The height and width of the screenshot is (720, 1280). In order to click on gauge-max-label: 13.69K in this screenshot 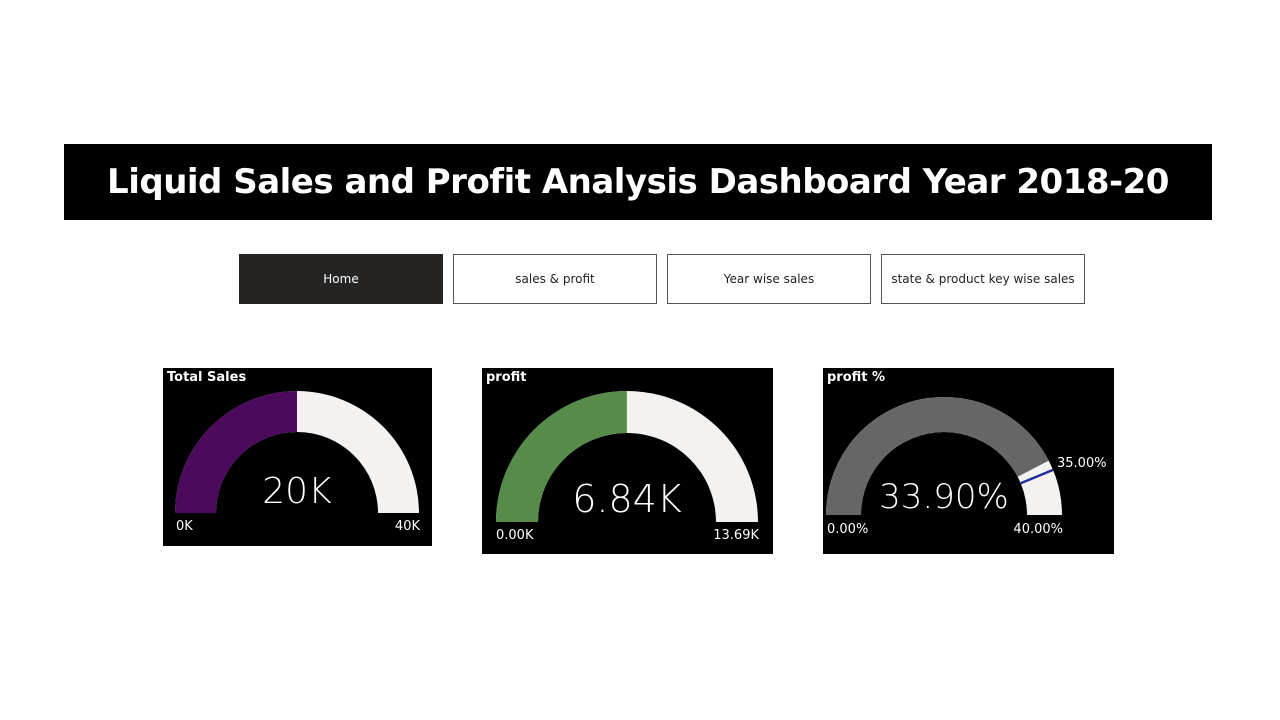, I will do `click(736, 535)`.